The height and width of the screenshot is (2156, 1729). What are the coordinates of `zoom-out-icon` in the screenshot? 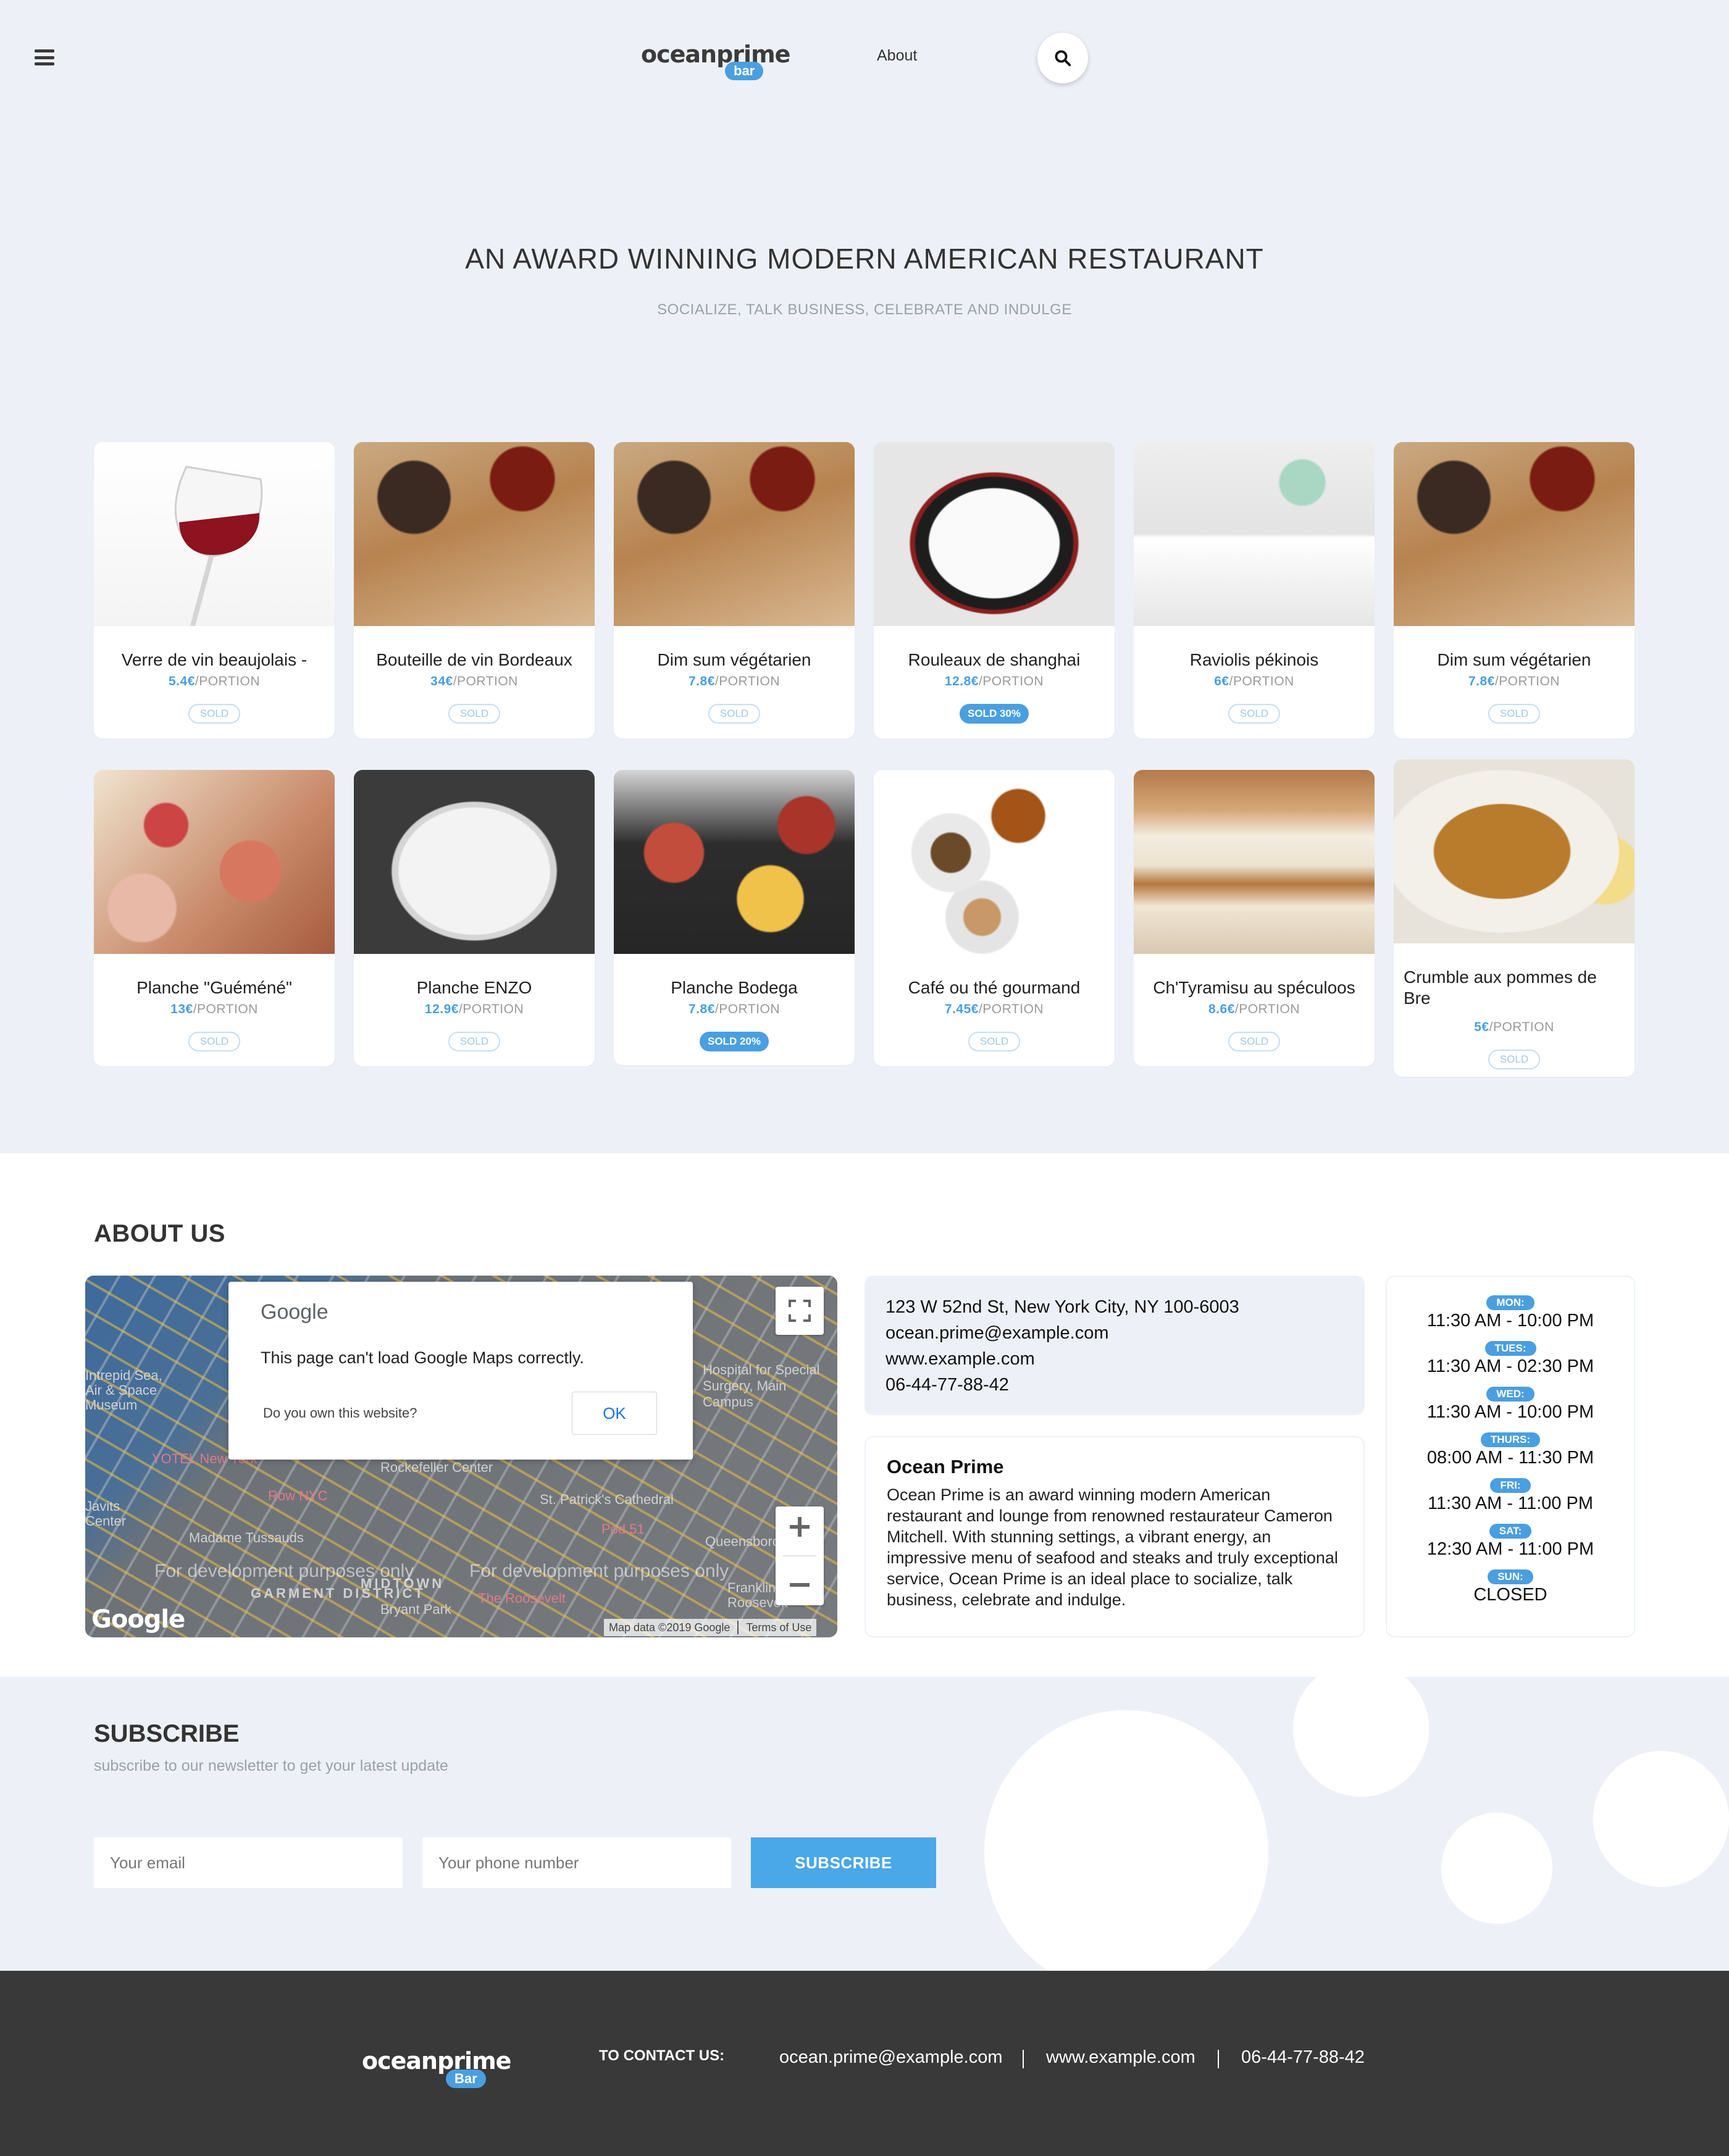 It's located at (799, 1585).